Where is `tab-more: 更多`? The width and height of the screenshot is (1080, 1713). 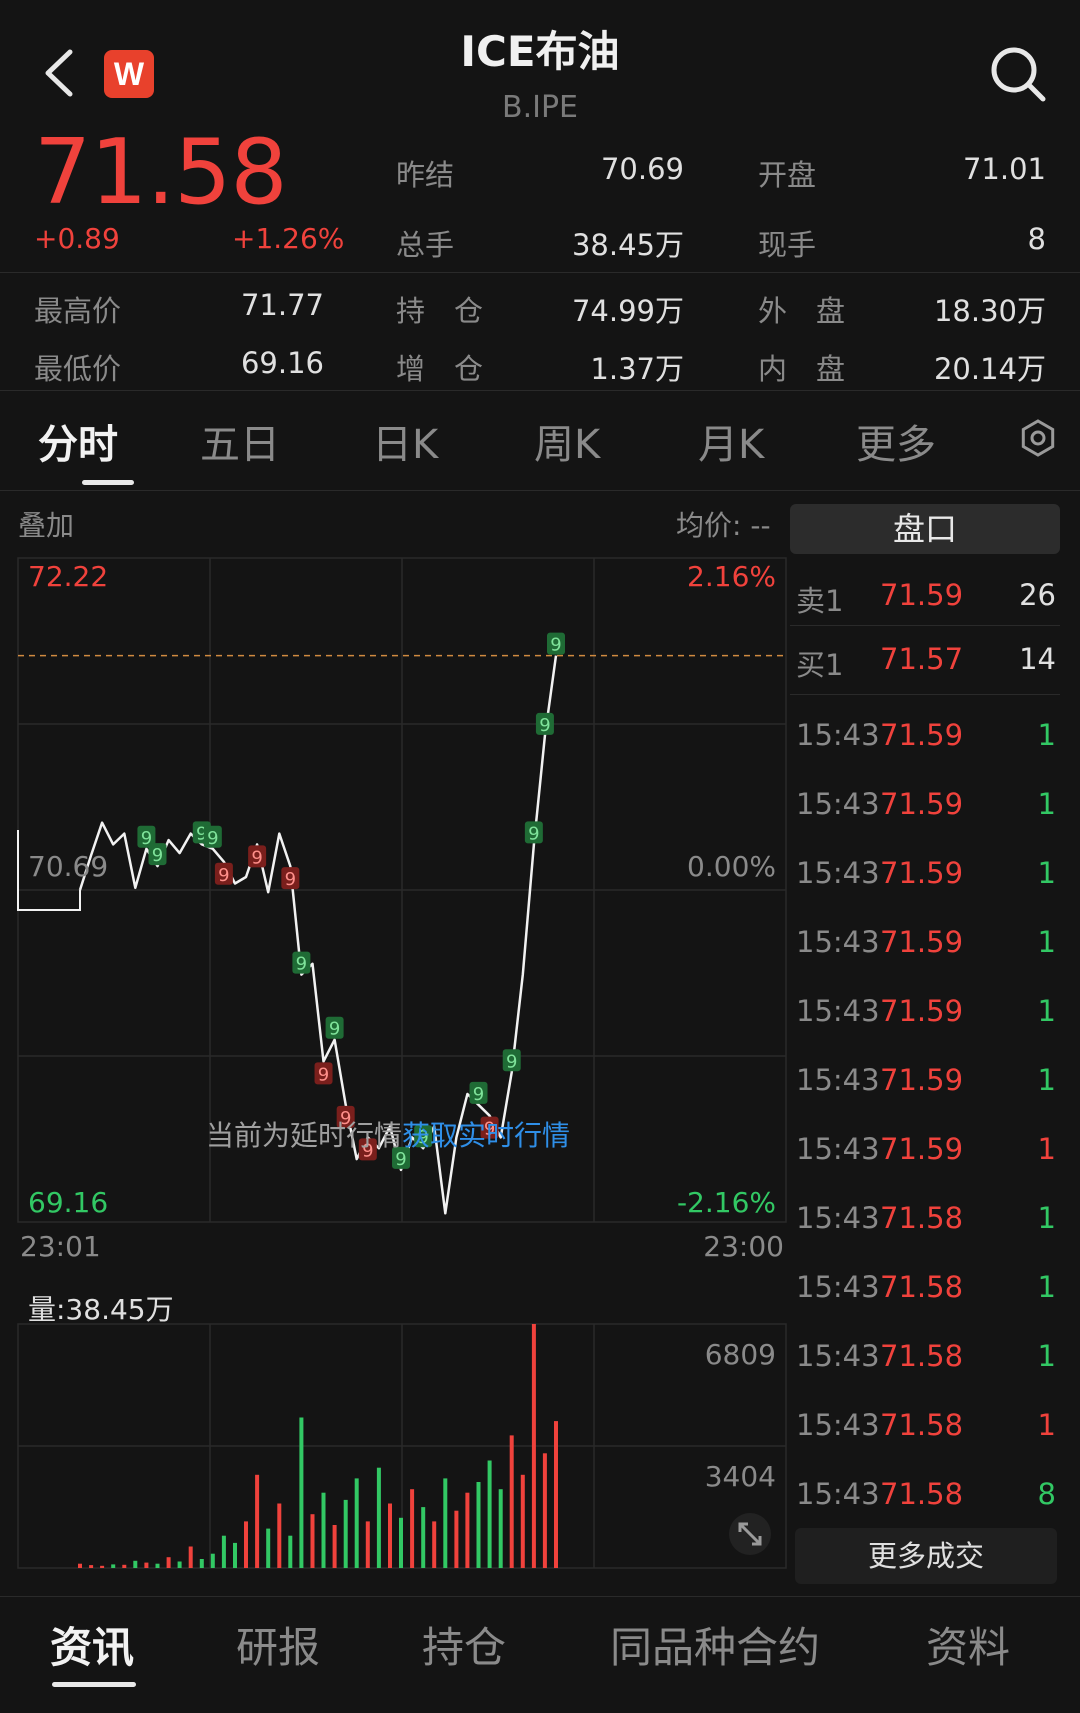
tab-more: 更多 is located at coordinates (896, 441).